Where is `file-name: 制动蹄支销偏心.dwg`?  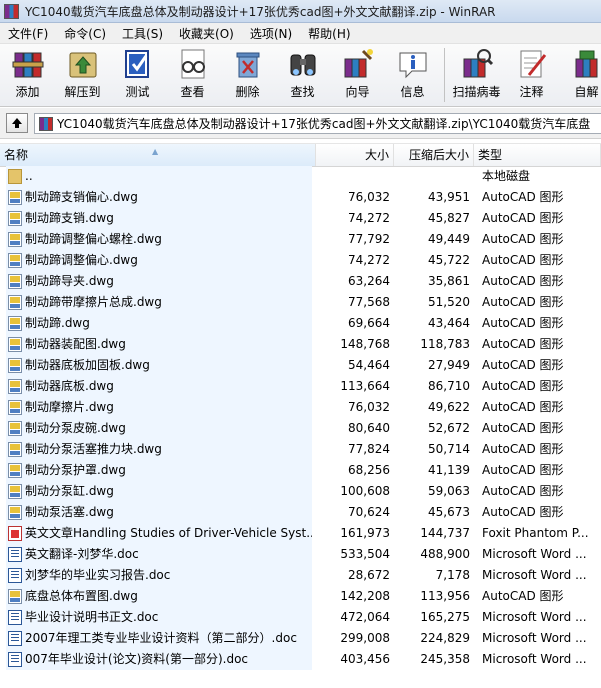 file-name: 制动蹄支销偏心.dwg is located at coordinates (81, 197).